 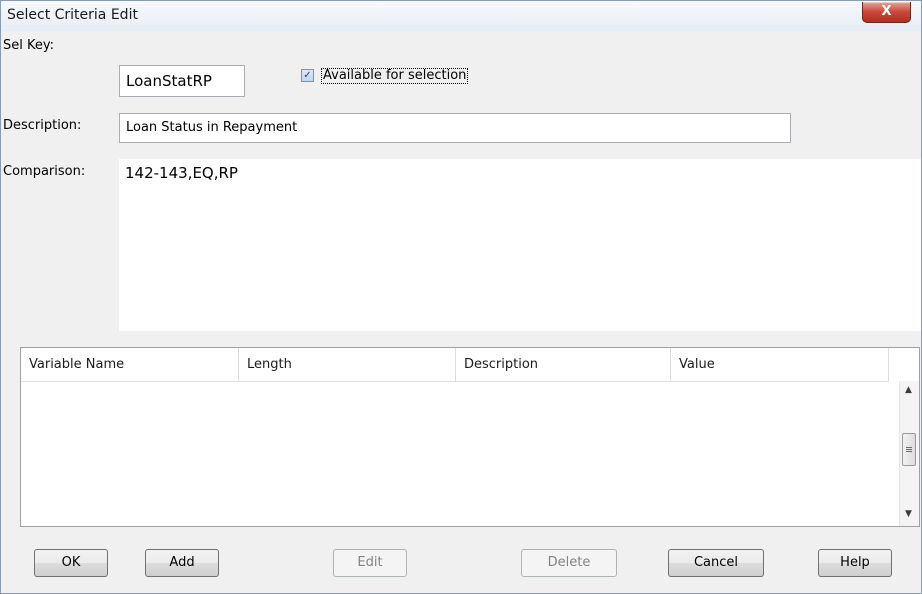 What do you see at coordinates (44, 171) in the screenshot?
I see `comparison-label: Comparison:` at bounding box center [44, 171].